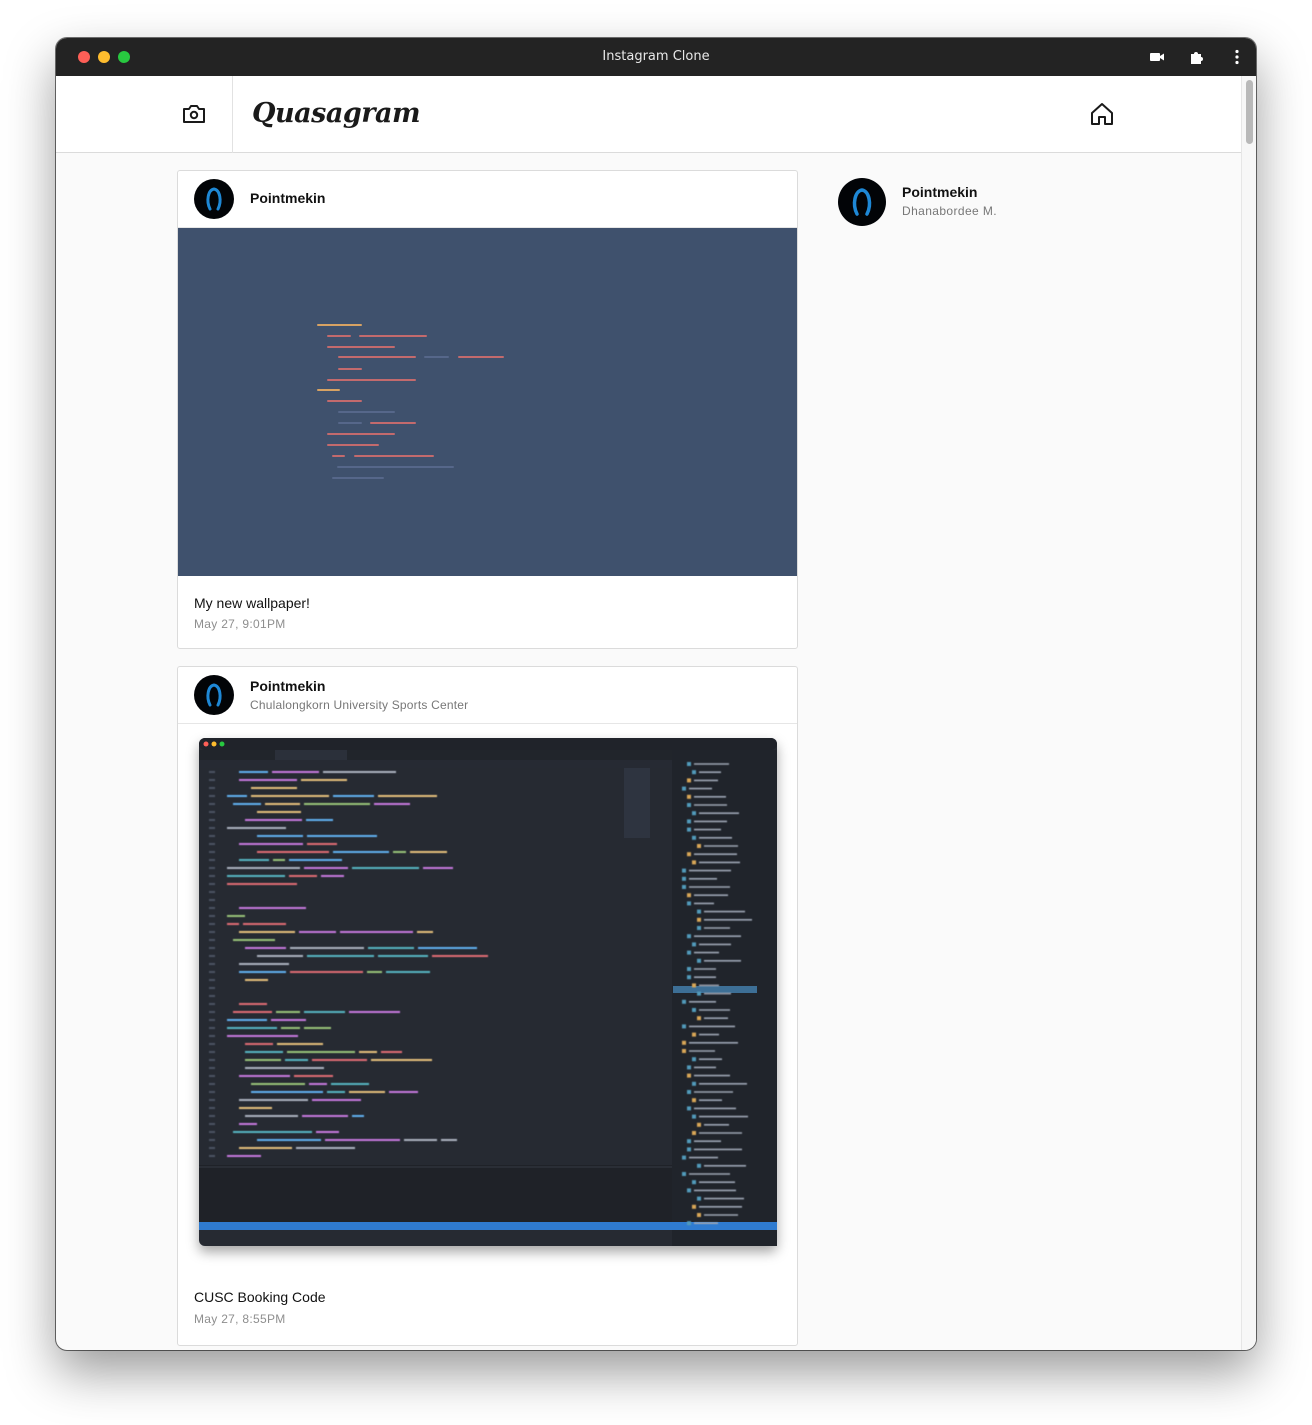  Describe the element at coordinates (1157, 57) in the screenshot. I see `video-camera-icon` at that location.